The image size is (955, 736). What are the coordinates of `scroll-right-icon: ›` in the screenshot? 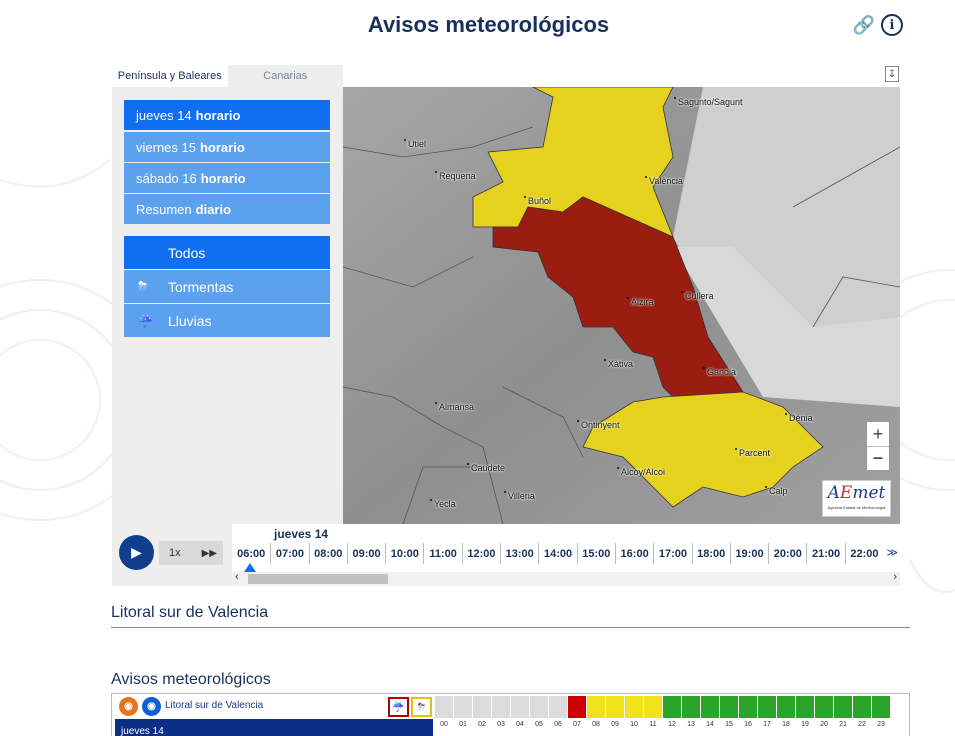 It's located at (895, 577).